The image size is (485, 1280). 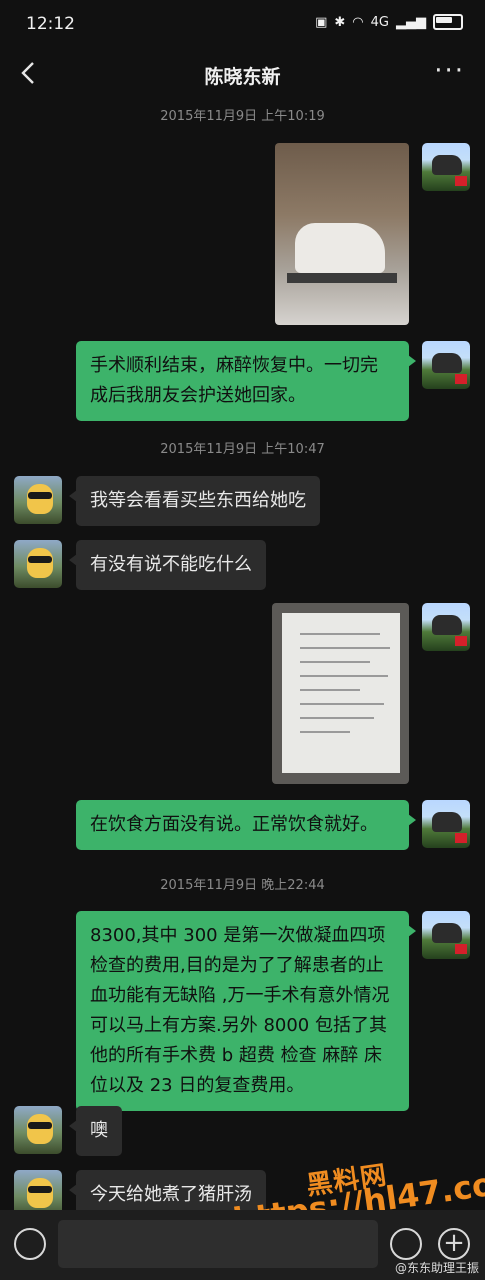 What do you see at coordinates (95, 1131) in the screenshot?
I see `message-bubble-other: 噢` at bounding box center [95, 1131].